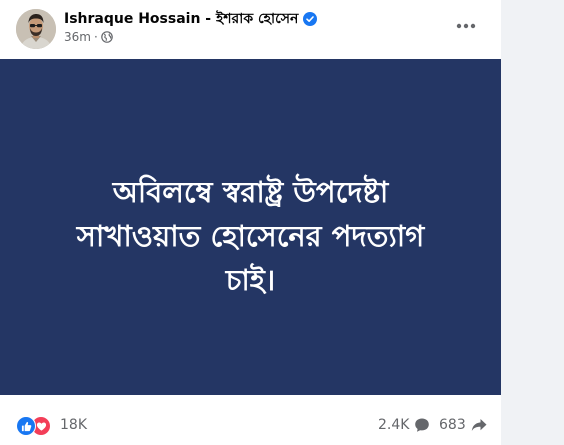  I want to click on verified-badge-icon, so click(310, 19).